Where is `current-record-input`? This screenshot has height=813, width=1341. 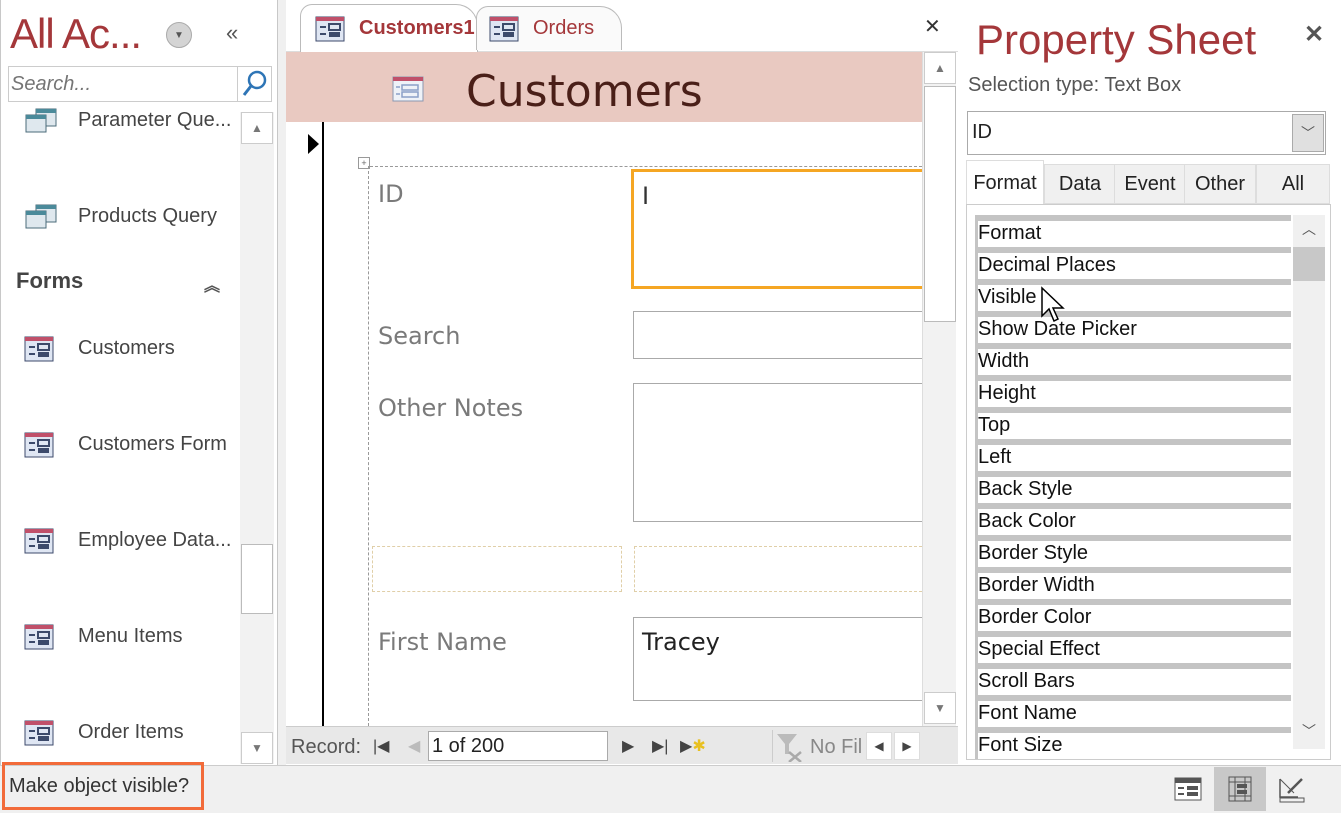 current-record-input is located at coordinates (518, 746).